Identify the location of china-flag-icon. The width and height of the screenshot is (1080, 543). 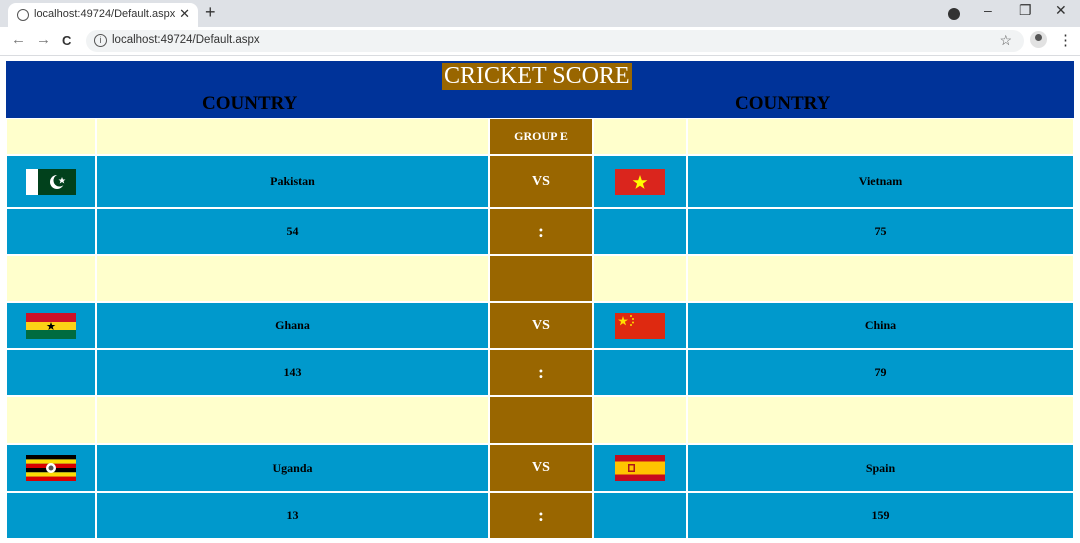
(640, 325).